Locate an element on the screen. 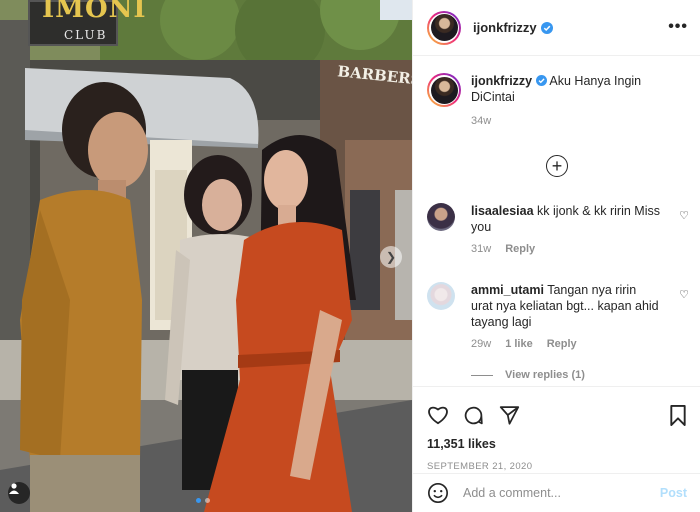  tagged-users-button is located at coordinates (19, 493).